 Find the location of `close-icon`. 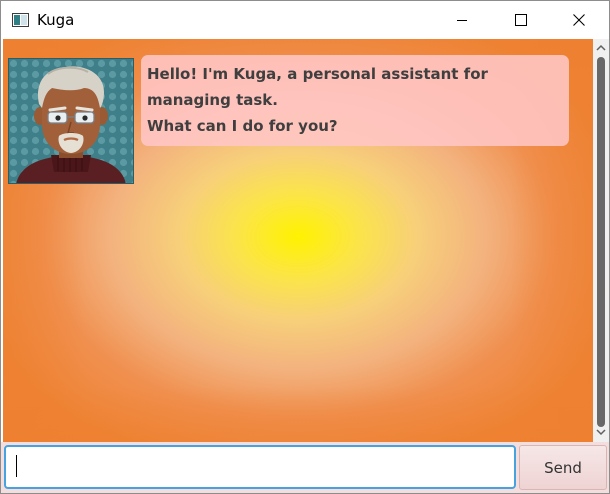

close-icon is located at coordinates (579, 20).